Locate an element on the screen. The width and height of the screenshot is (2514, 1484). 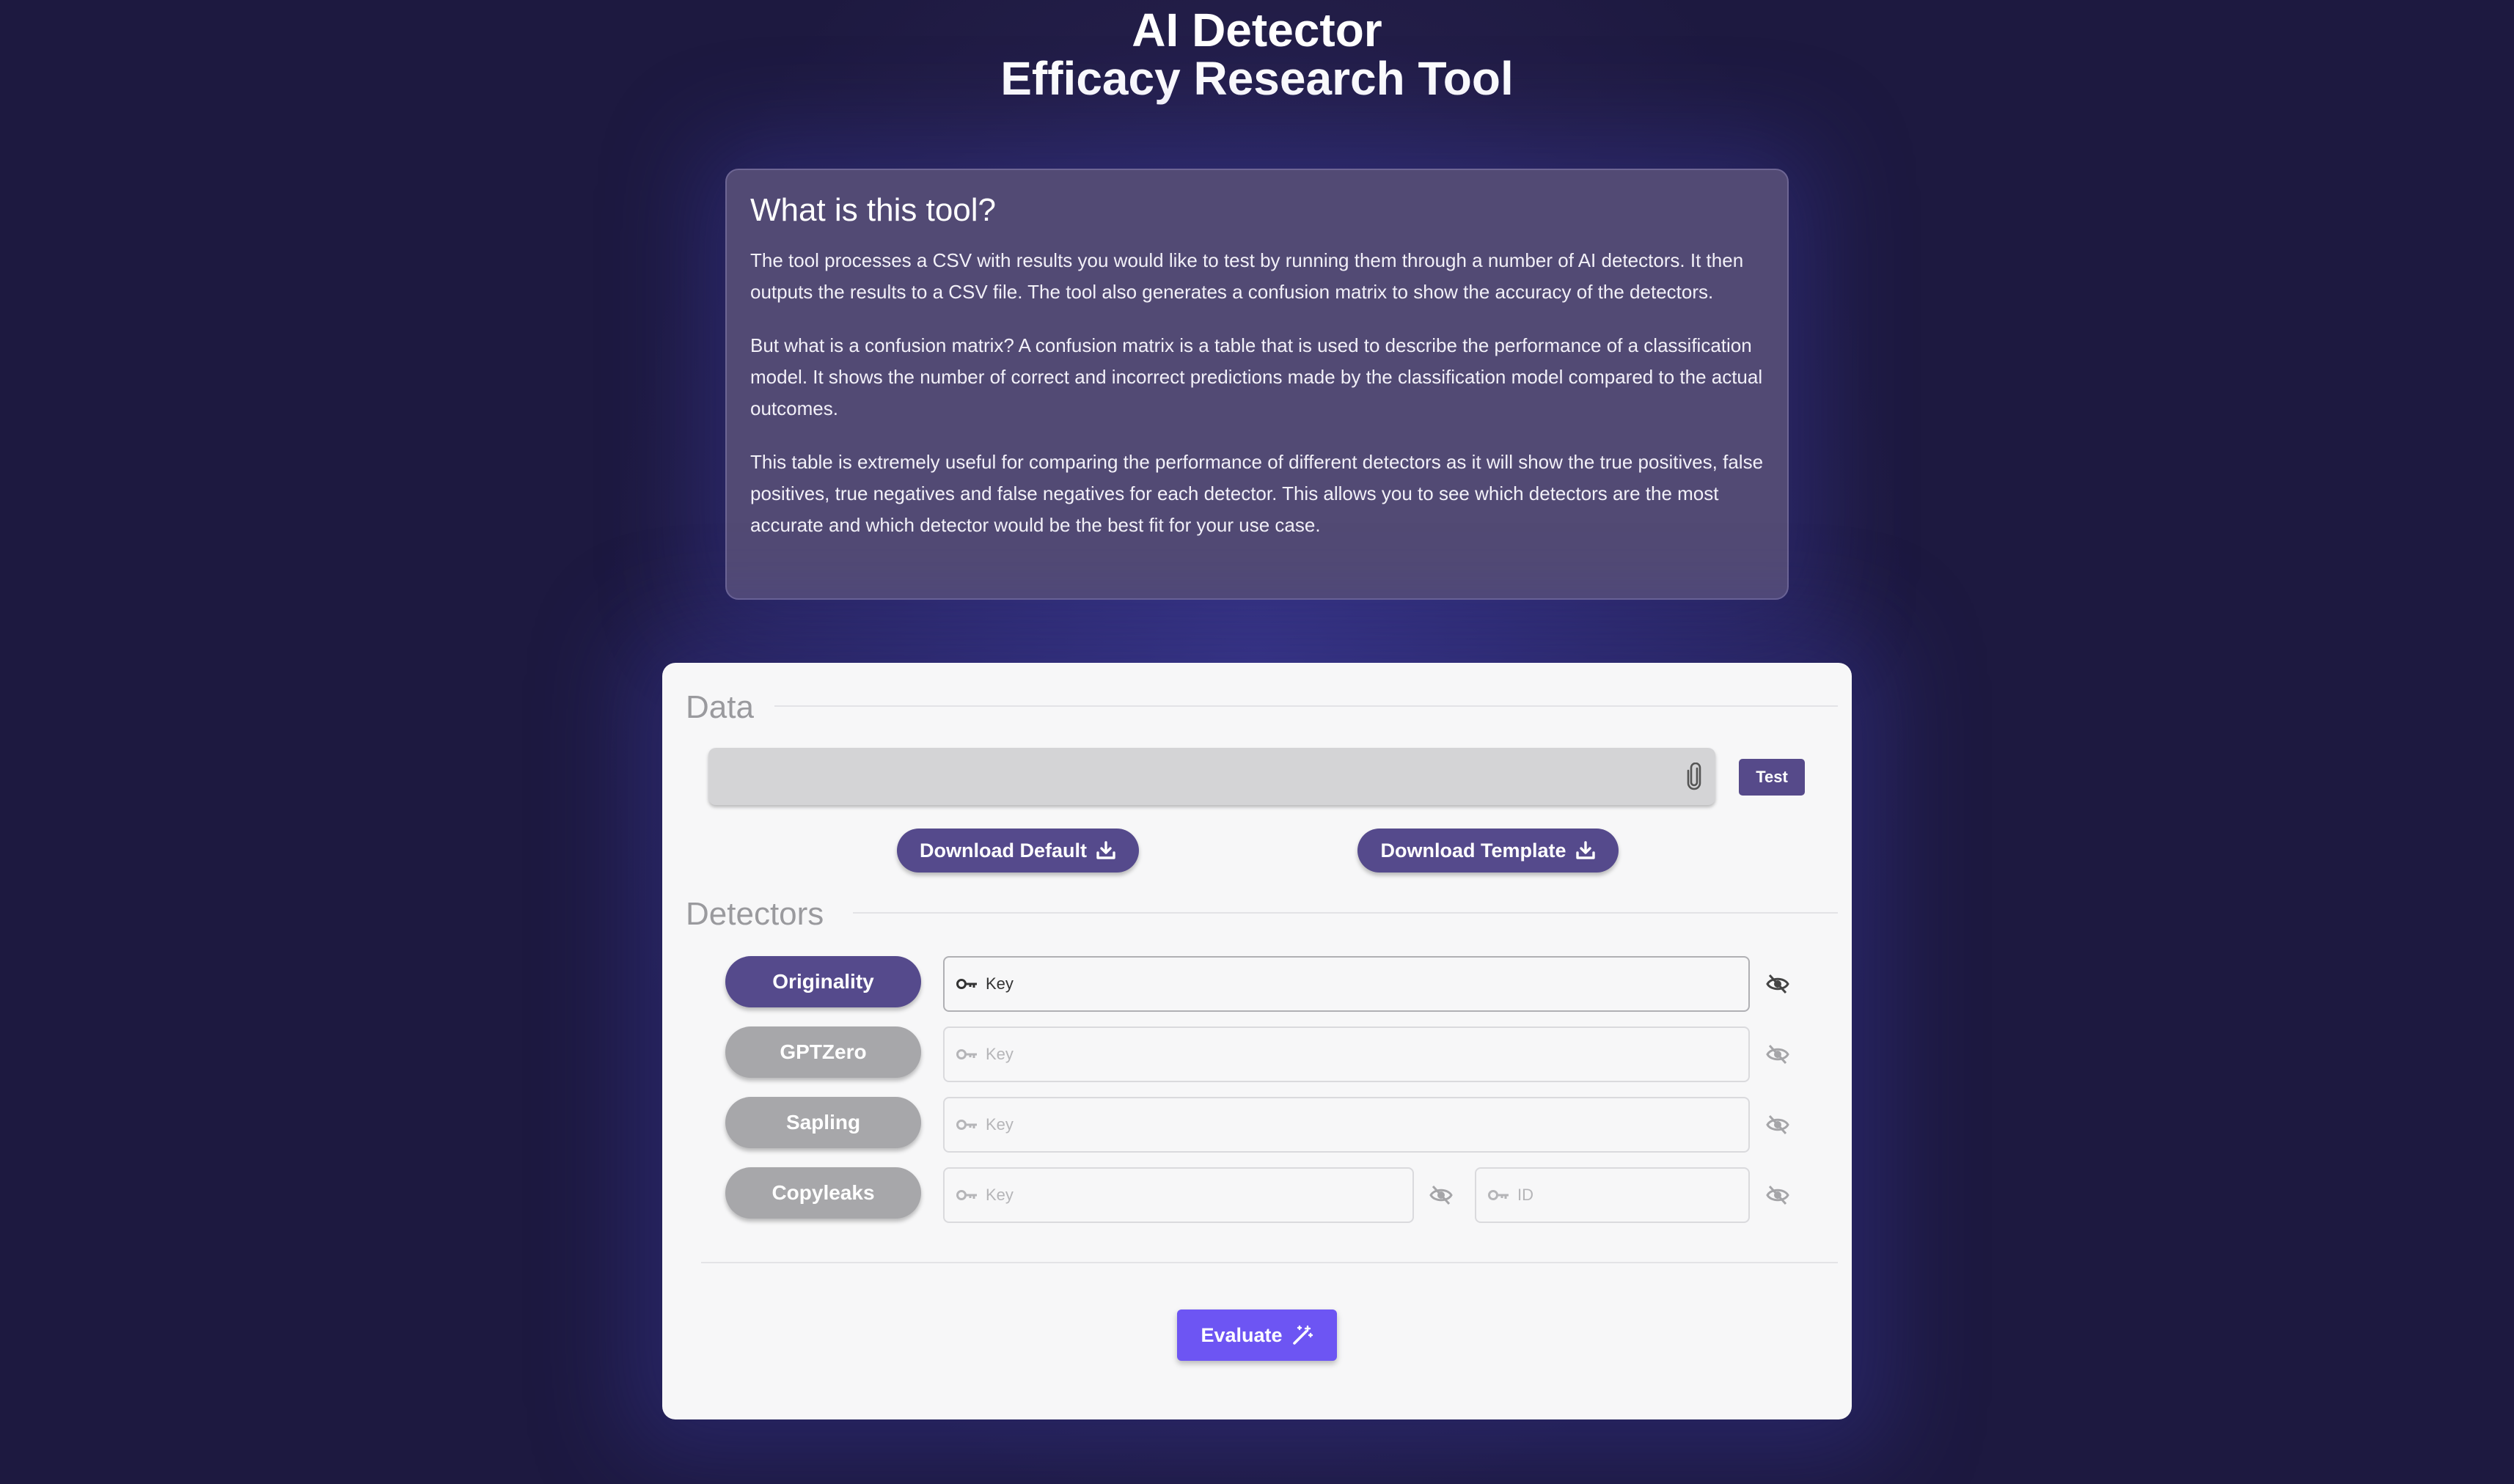
detector-toggle-copyleaks: Copyleaks is located at coordinates (823, 1193).